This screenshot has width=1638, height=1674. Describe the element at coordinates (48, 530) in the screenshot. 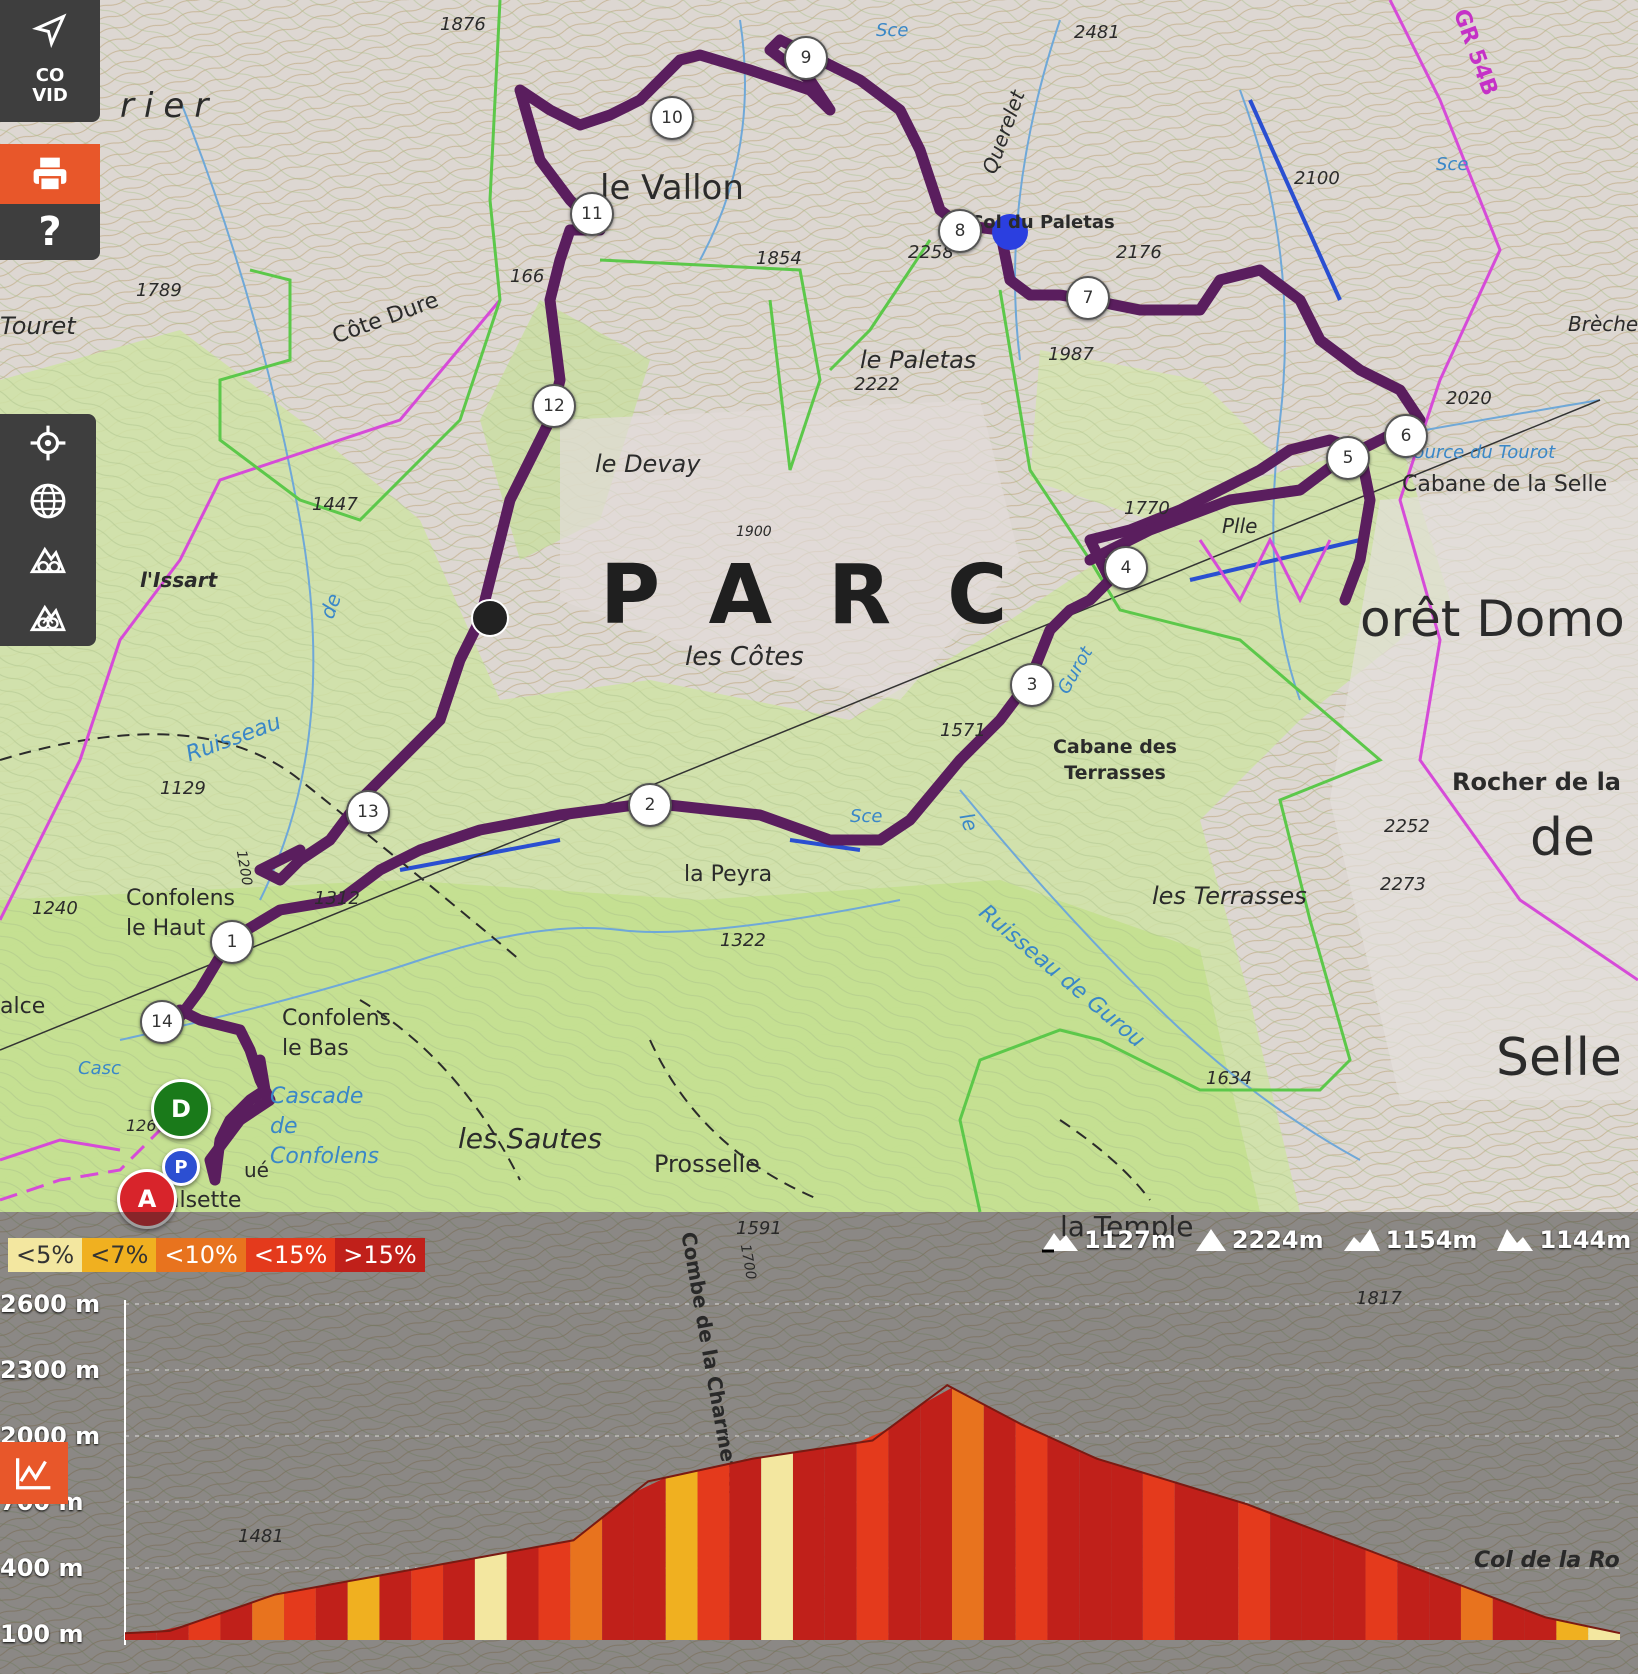

I see `toolbar-layers` at that location.